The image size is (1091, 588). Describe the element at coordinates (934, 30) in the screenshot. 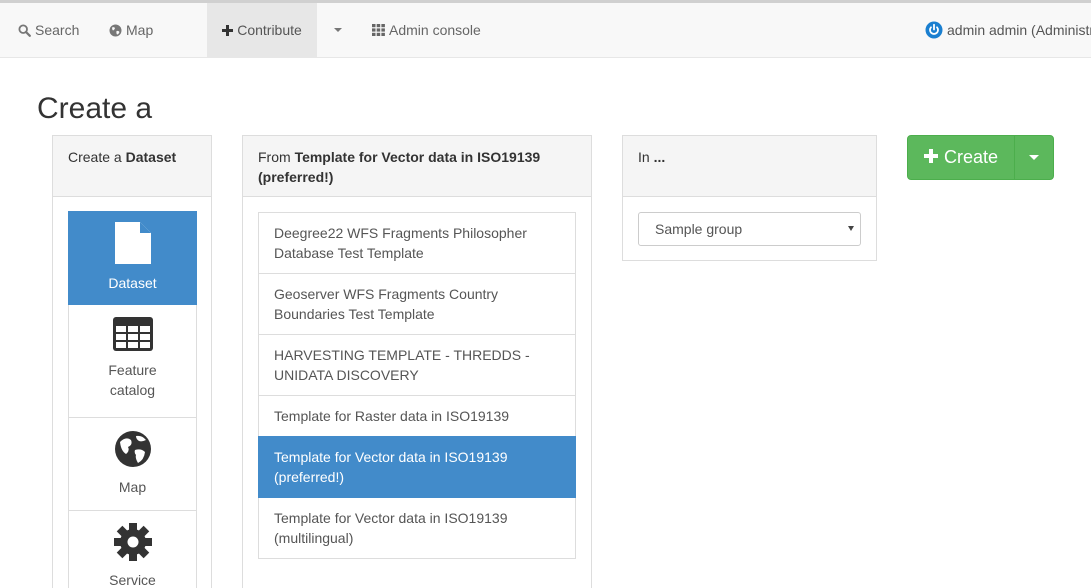

I see `power-icon` at that location.